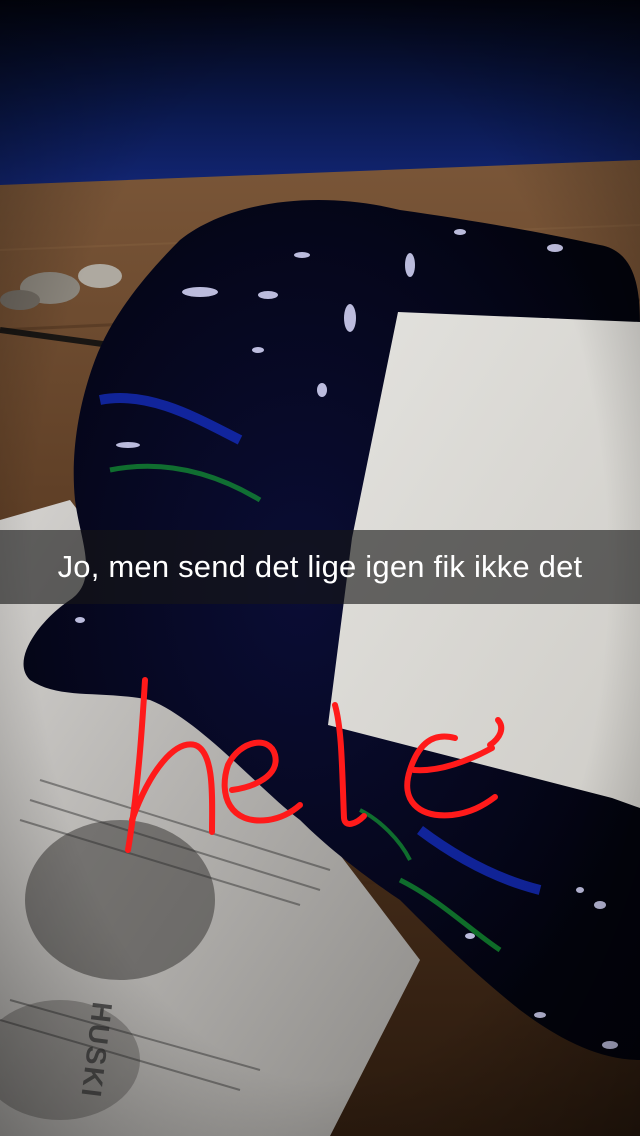  I want to click on caption-bar: Jo, men send det lige igen fik ikke det, so click(320, 567).